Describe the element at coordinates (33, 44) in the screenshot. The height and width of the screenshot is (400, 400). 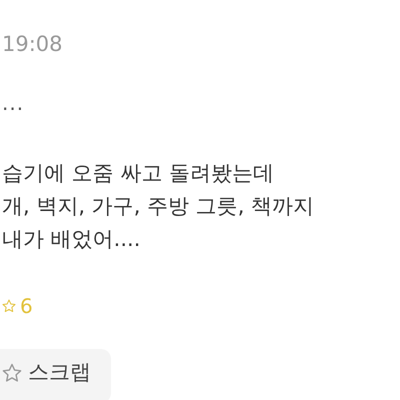
I see `post-time: 19:08` at that location.